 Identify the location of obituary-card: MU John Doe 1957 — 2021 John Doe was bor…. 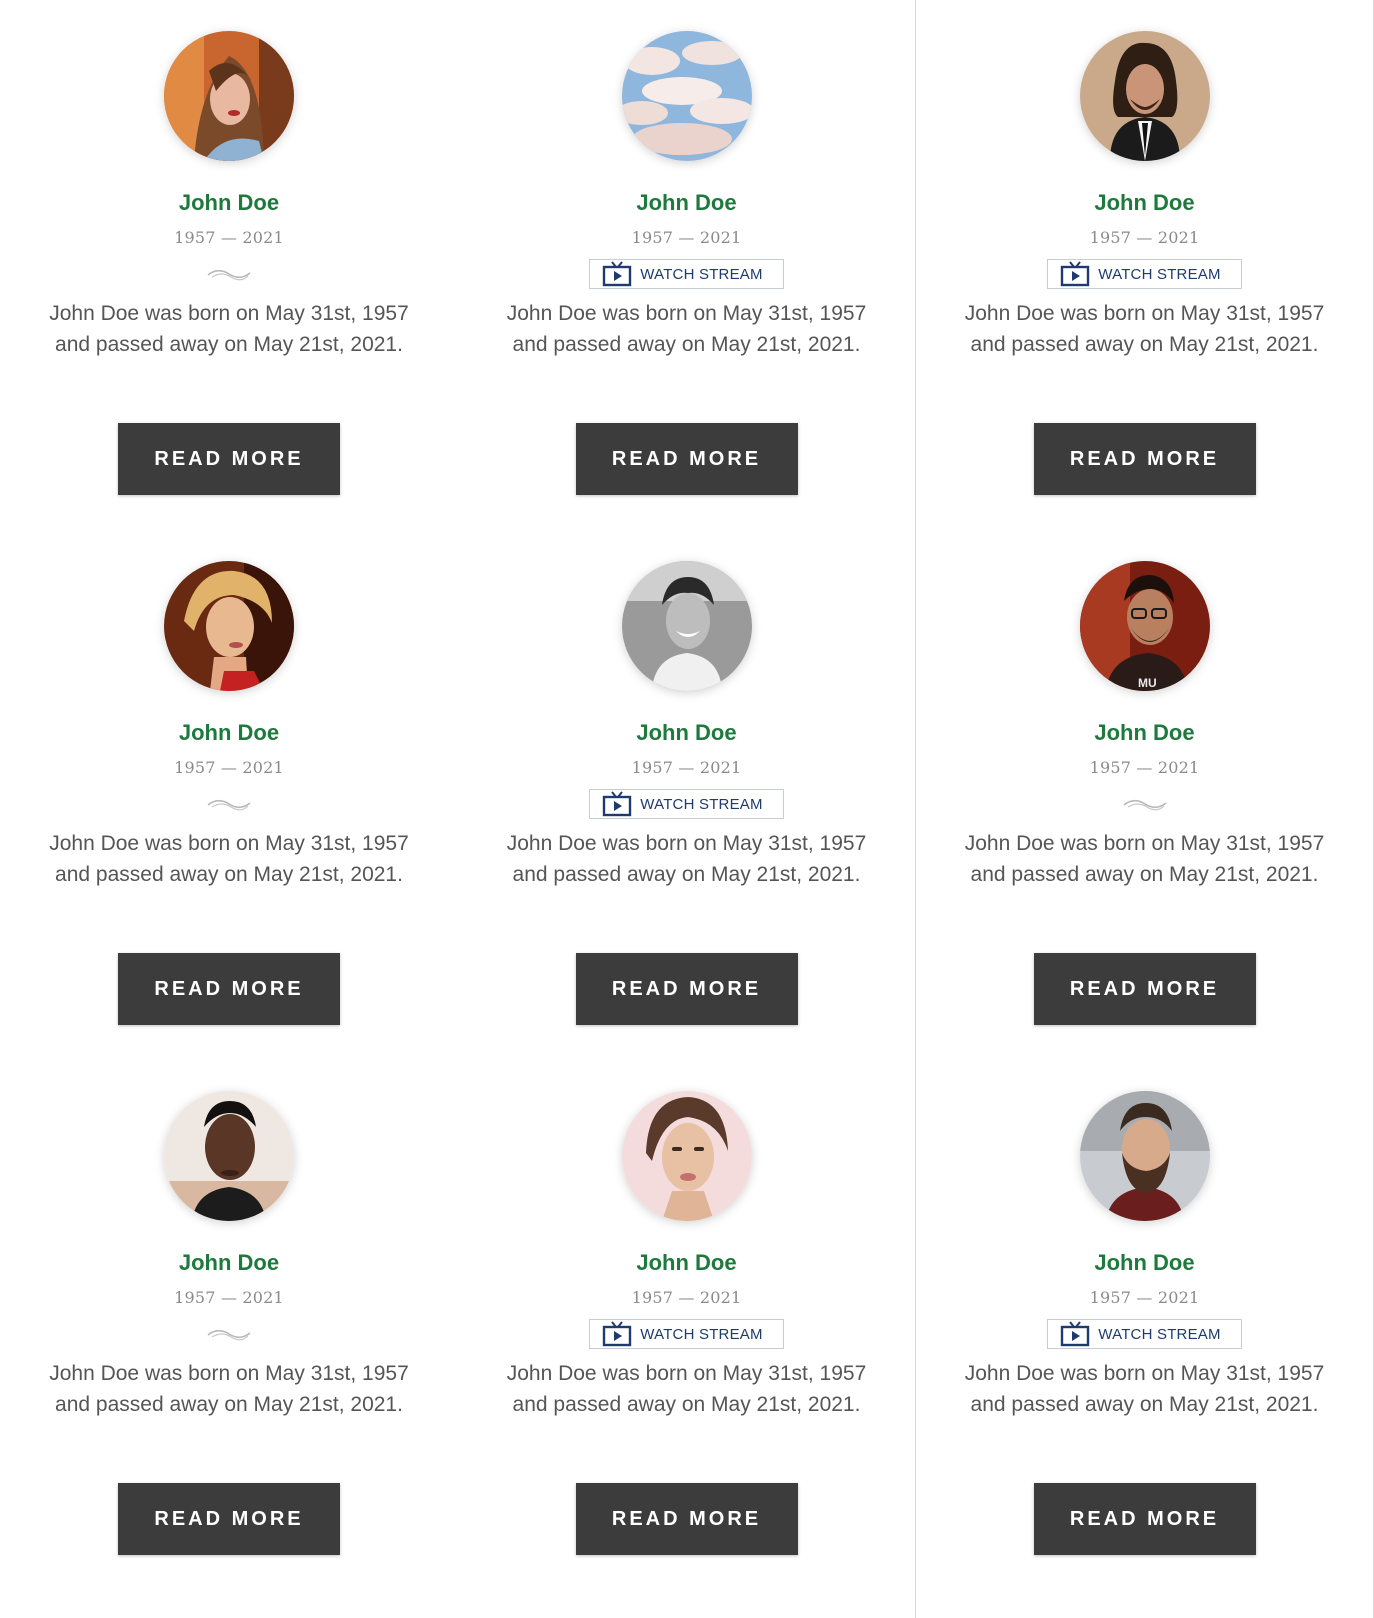
(1145, 795).